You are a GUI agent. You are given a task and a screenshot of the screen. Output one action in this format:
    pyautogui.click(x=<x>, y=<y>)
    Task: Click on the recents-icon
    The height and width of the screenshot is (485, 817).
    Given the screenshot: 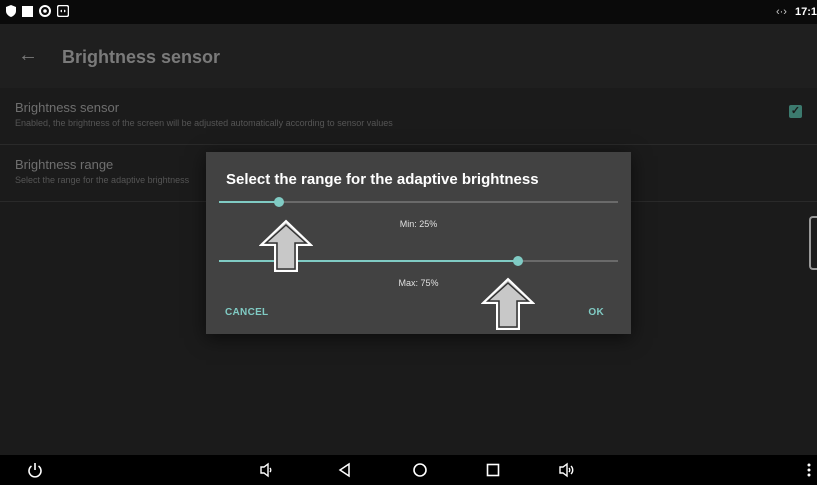 What is the action you would take?
    pyautogui.click(x=493, y=470)
    